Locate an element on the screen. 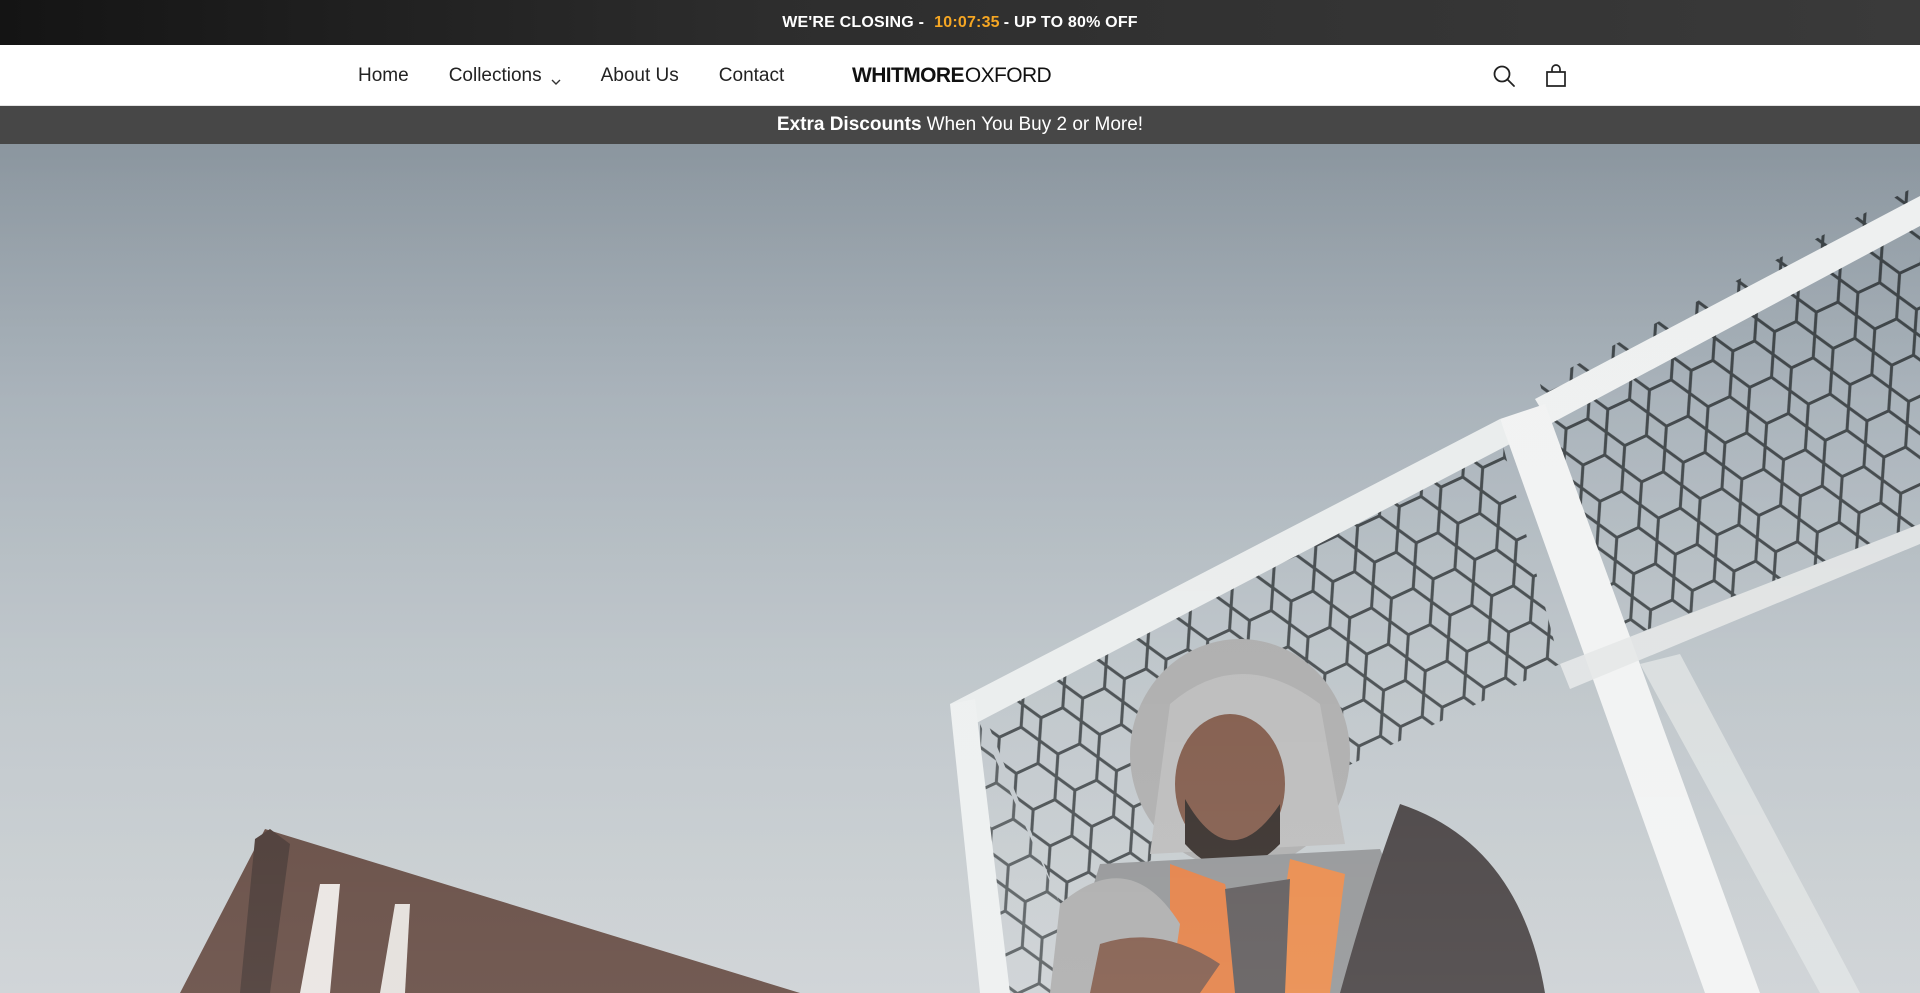 Image resolution: width=1920 pixels, height=993 pixels. promo-prefix: WE'RE CLOSING - is located at coordinates (853, 22).